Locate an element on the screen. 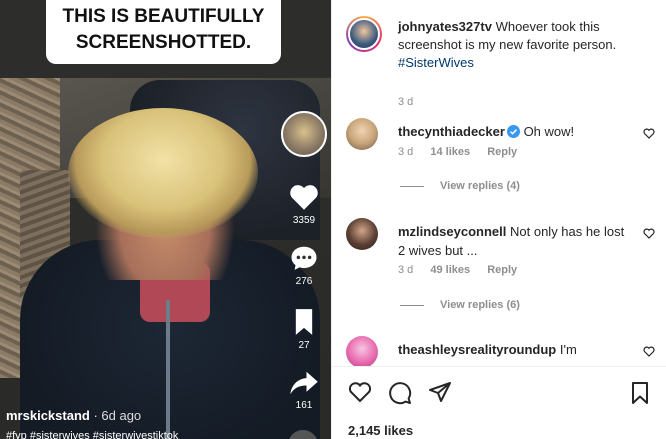  tiktok-save-count: 27 is located at coordinates (304, 345).